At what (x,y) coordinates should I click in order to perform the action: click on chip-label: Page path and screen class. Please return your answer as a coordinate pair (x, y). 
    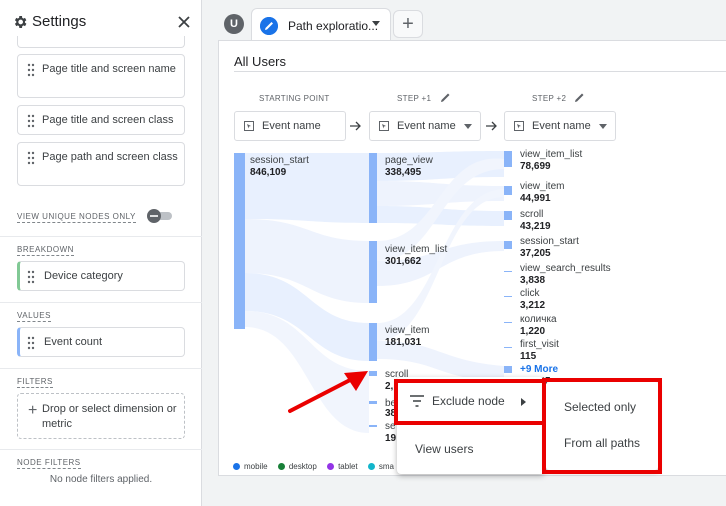
    Looking at the image, I should click on (110, 157).